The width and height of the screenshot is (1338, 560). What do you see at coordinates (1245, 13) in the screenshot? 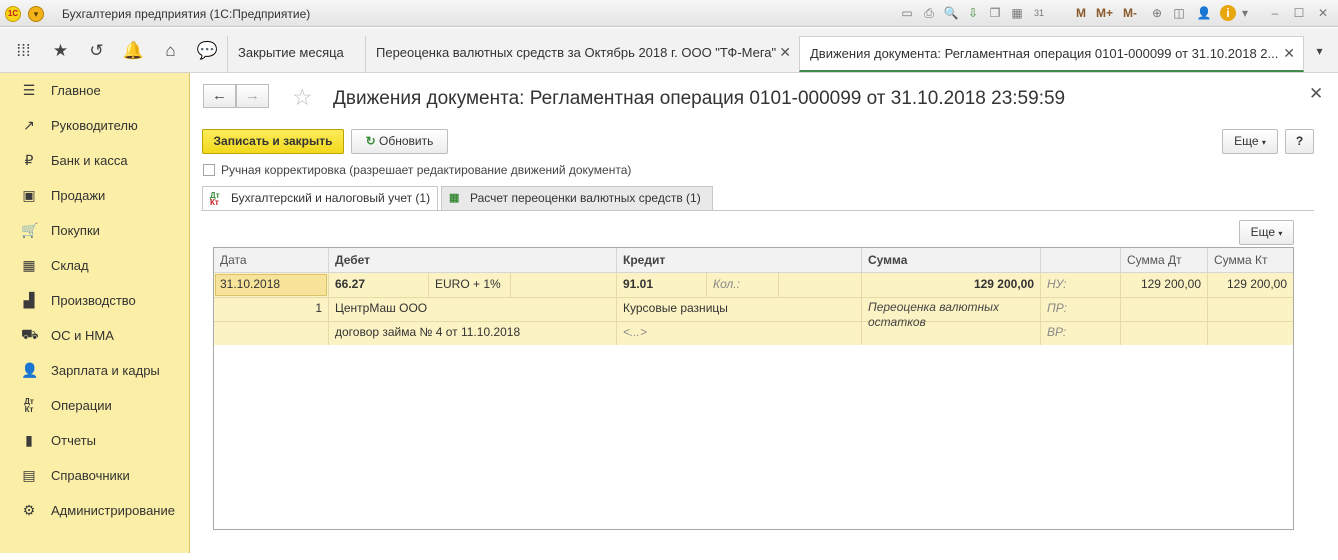
I see `chevron-down-icon: ▾` at bounding box center [1245, 13].